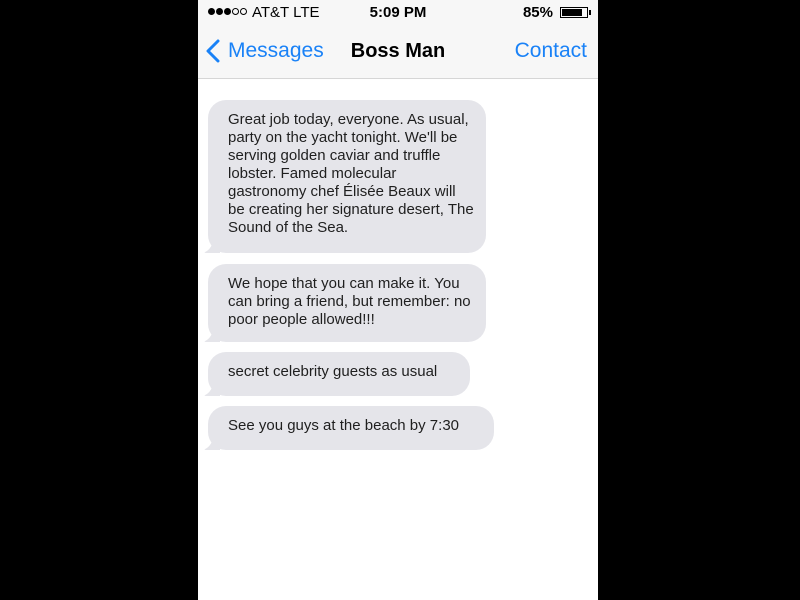 This screenshot has height=600, width=800. I want to click on contact-button: Contact, so click(551, 51).